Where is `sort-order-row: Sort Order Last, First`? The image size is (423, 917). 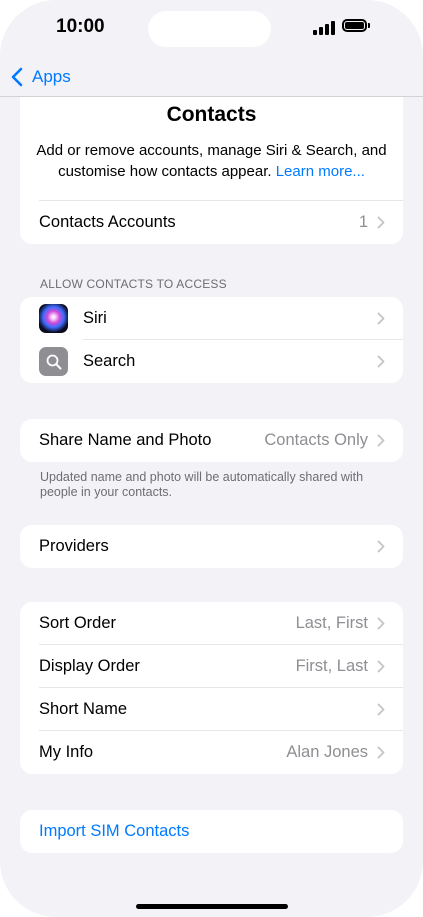 sort-order-row: Sort Order Last, First is located at coordinates (211, 623).